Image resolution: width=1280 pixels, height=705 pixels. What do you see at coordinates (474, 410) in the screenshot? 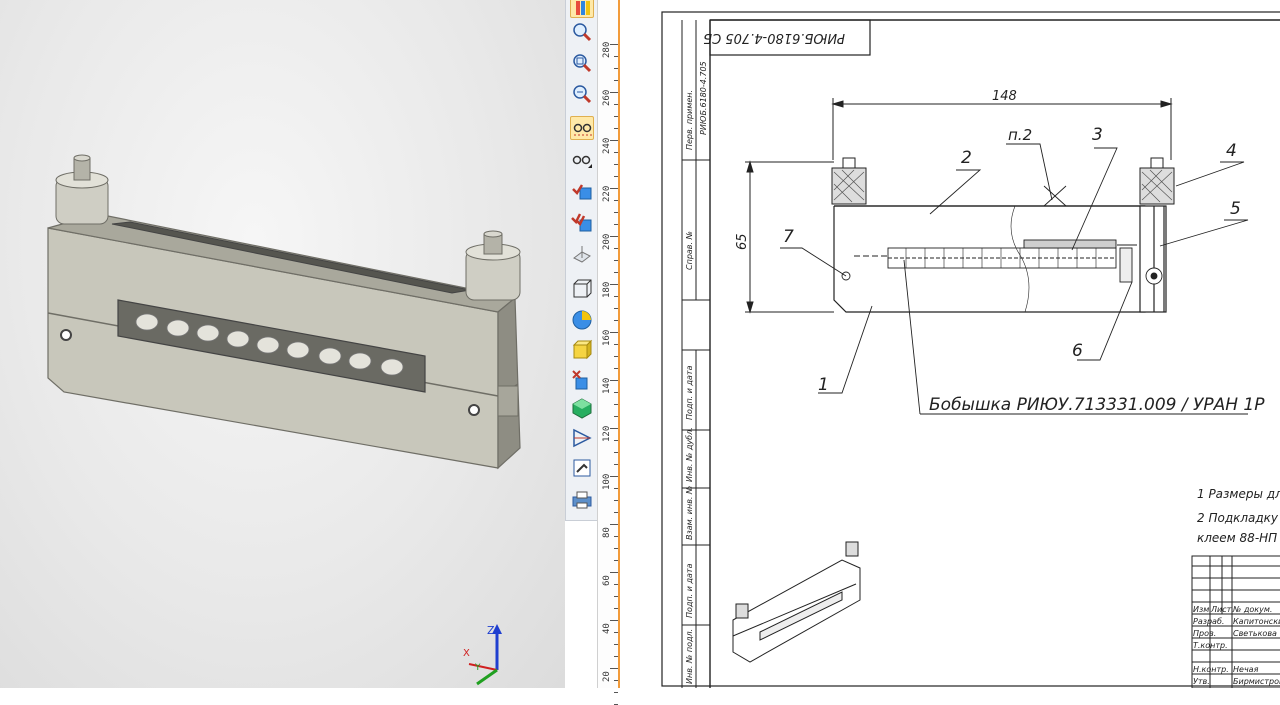
I see `hole-right` at bounding box center [474, 410].